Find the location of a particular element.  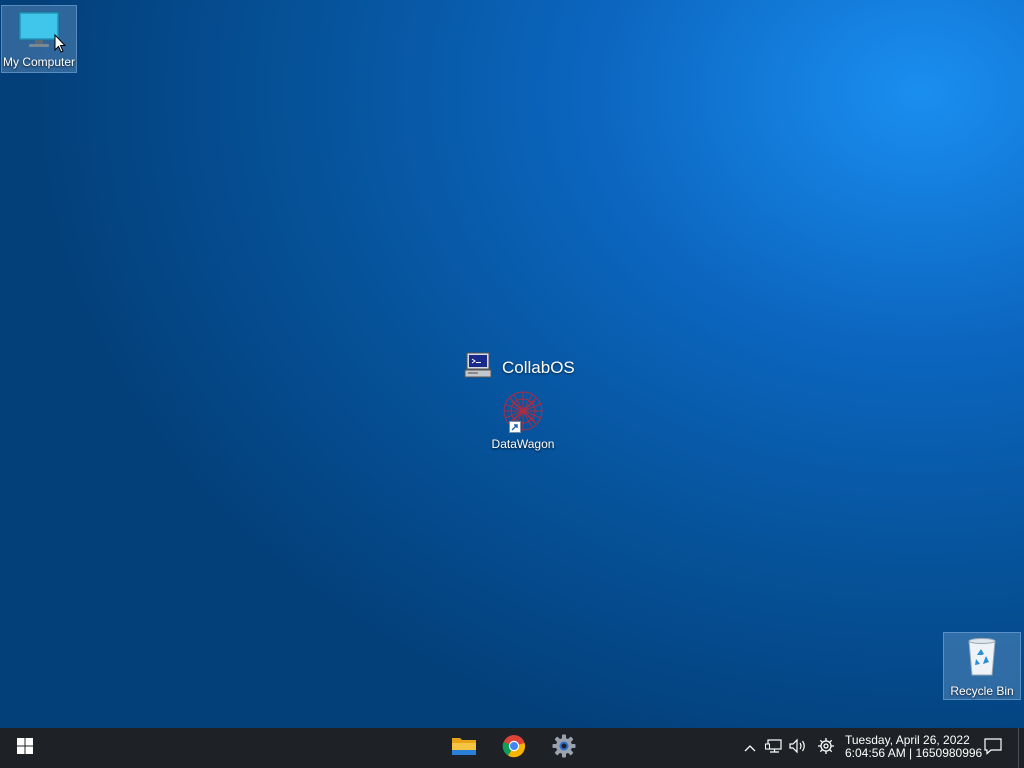

start-button is located at coordinates (25, 748).